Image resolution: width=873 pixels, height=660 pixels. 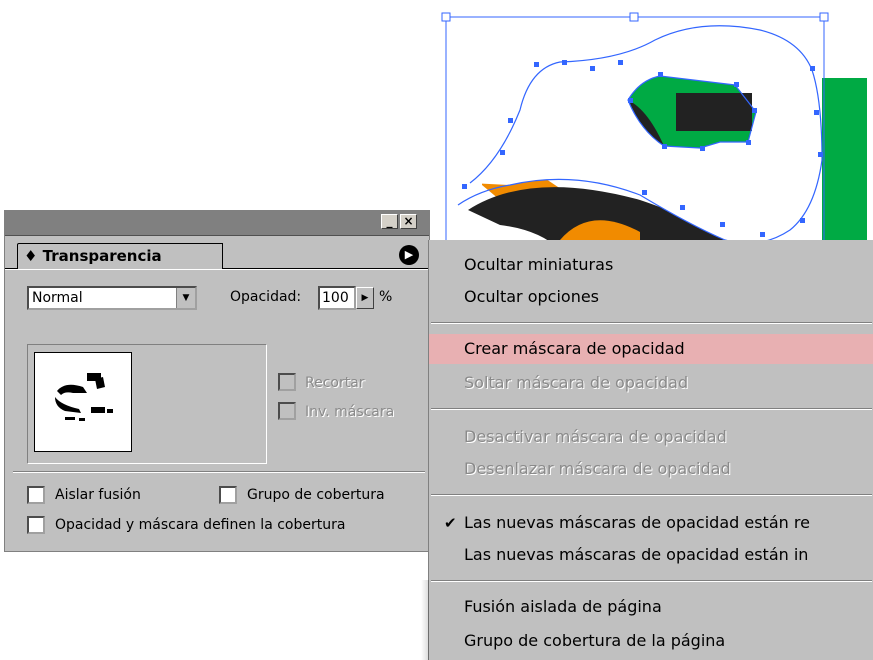 I want to click on menu-item-unlink-opacity-mask: Desenlazar máscara de opacidad, so click(x=651, y=469).